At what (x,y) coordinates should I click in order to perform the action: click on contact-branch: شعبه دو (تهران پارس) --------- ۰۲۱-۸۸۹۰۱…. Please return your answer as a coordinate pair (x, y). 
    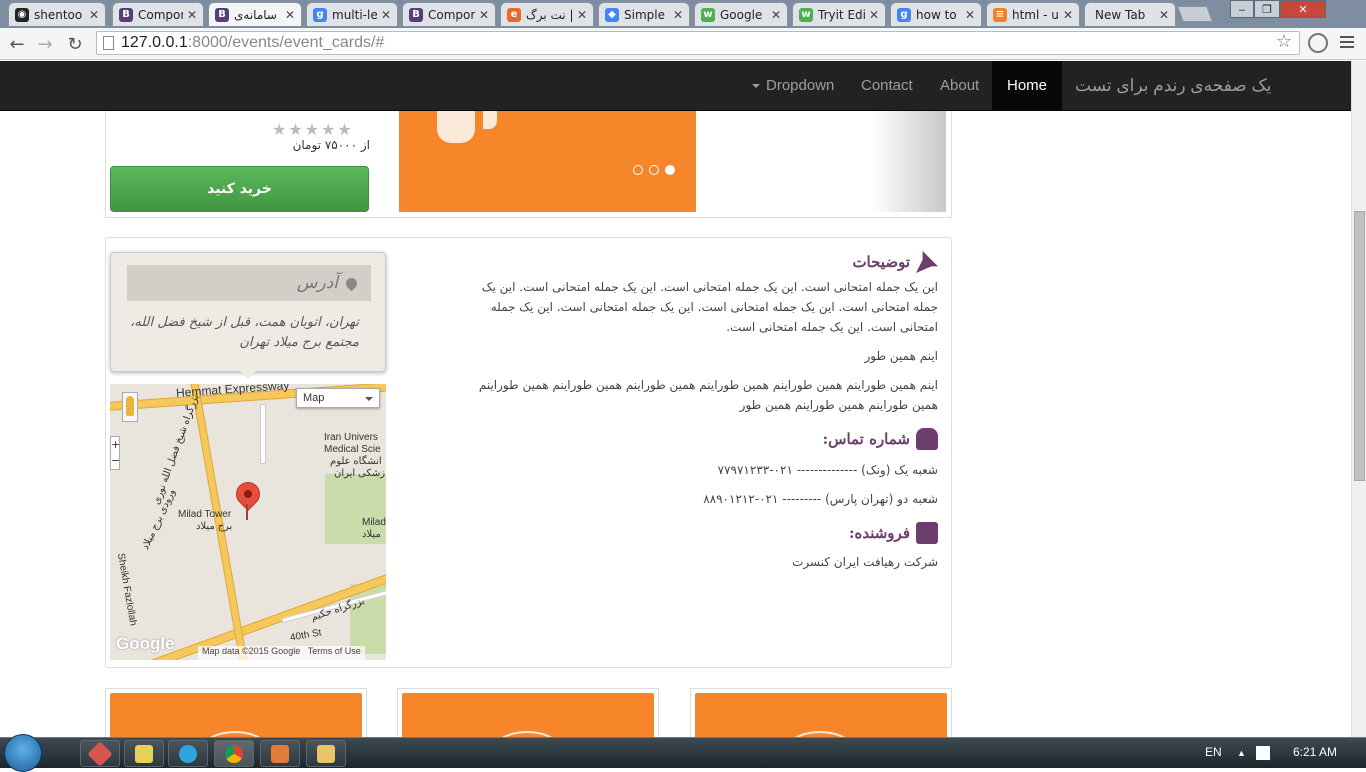
    Looking at the image, I should click on (820, 499).